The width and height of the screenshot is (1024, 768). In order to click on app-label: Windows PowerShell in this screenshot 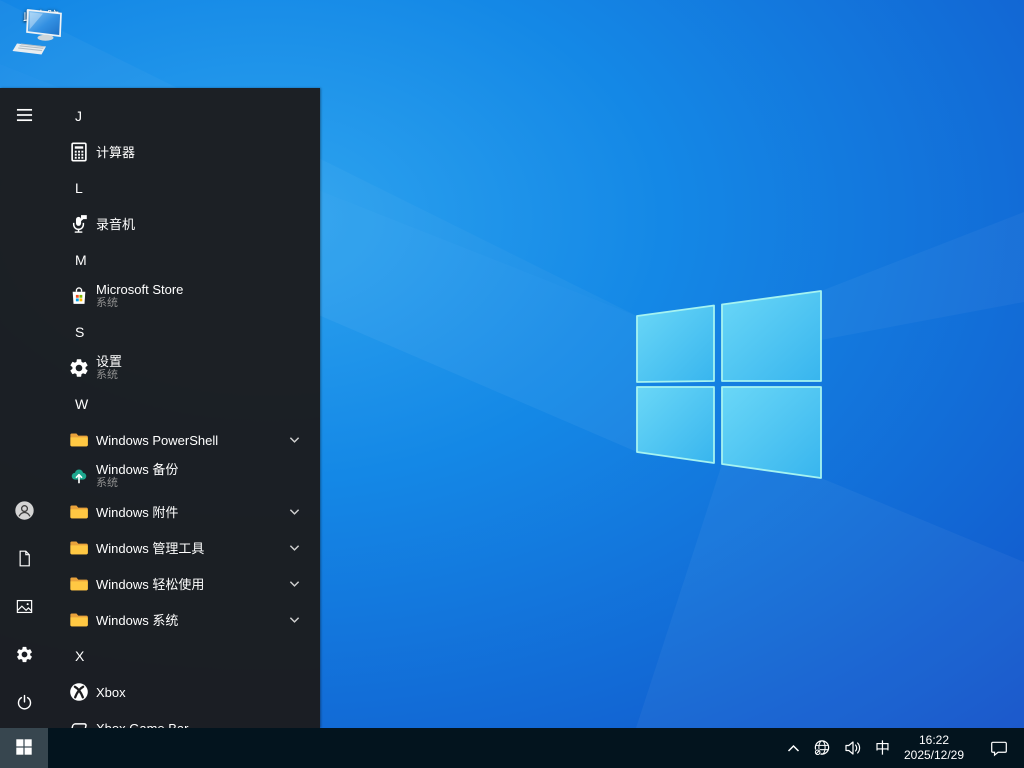, I will do `click(157, 440)`.